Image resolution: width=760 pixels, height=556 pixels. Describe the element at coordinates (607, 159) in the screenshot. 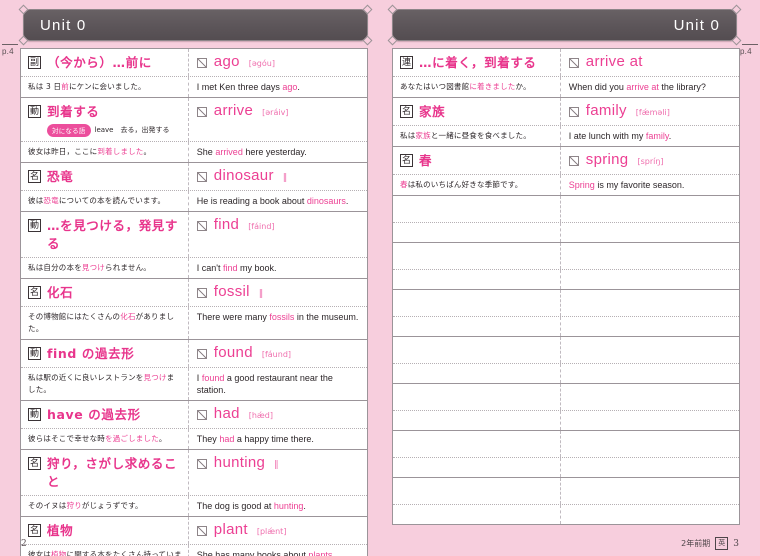

I see `english-headword: spring` at that location.